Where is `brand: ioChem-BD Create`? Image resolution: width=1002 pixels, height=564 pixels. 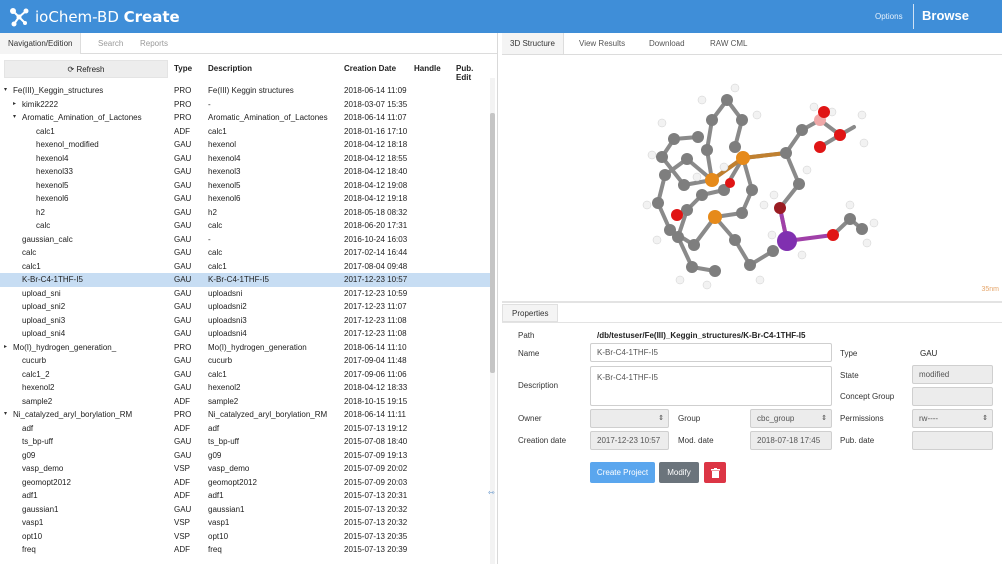 brand: ioChem-BD Create is located at coordinates (94, 17).